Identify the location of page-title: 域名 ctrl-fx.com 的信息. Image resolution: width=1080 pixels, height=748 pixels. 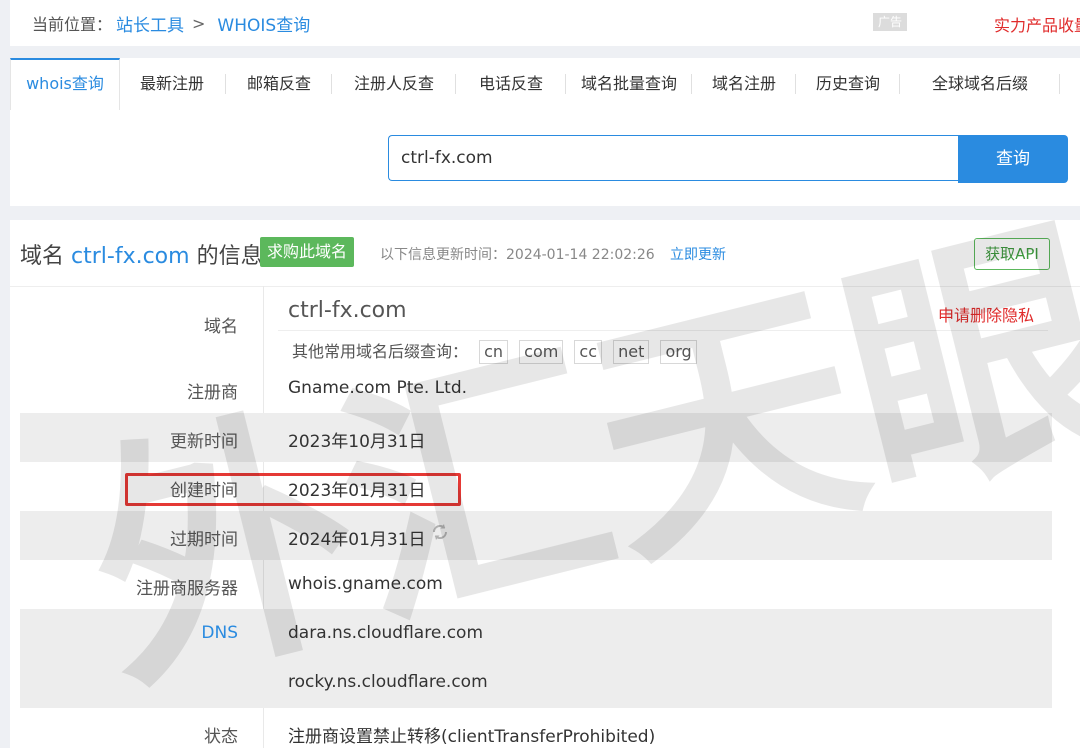
(141, 254).